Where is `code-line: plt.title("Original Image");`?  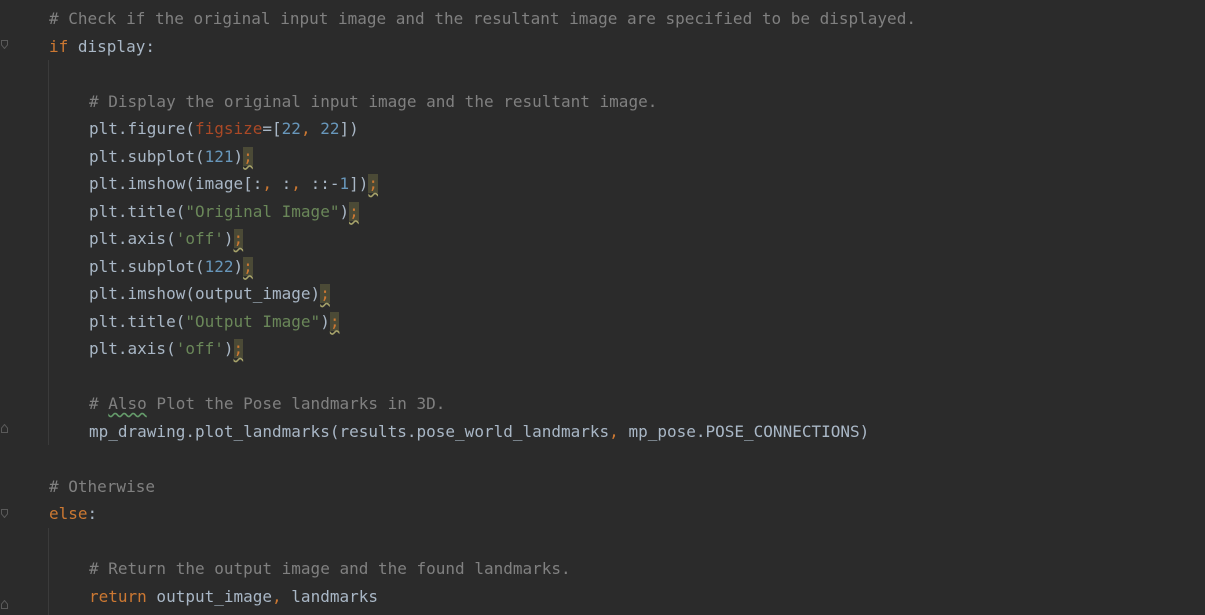 code-line: plt.title("Original Image"); is located at coordinates (224, 212).